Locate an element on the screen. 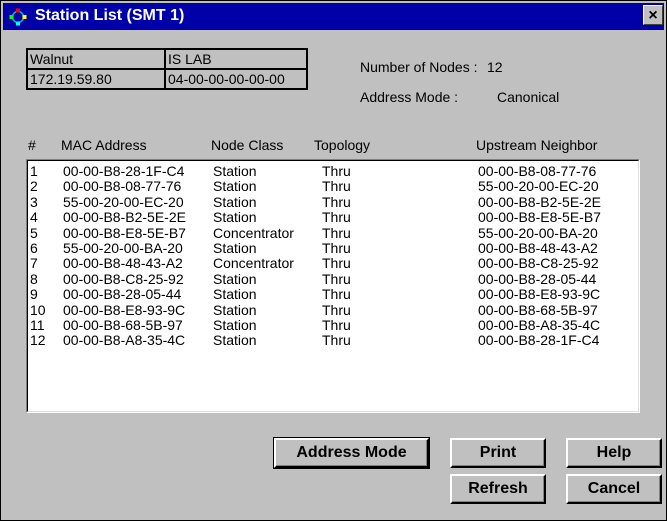  row-number: 9 is located at coordinates (34, 294).